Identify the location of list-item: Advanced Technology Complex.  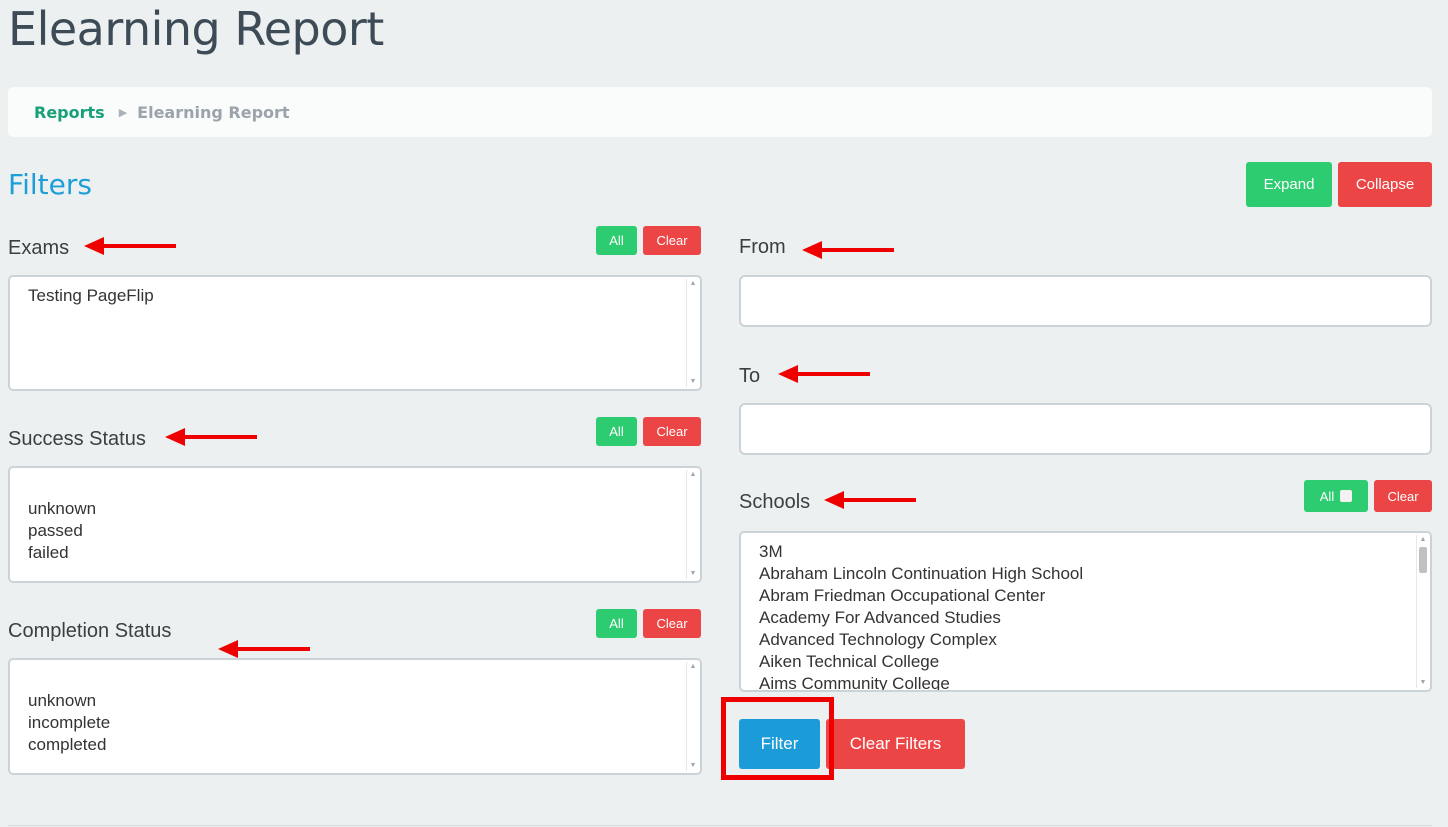
(1094, 640).